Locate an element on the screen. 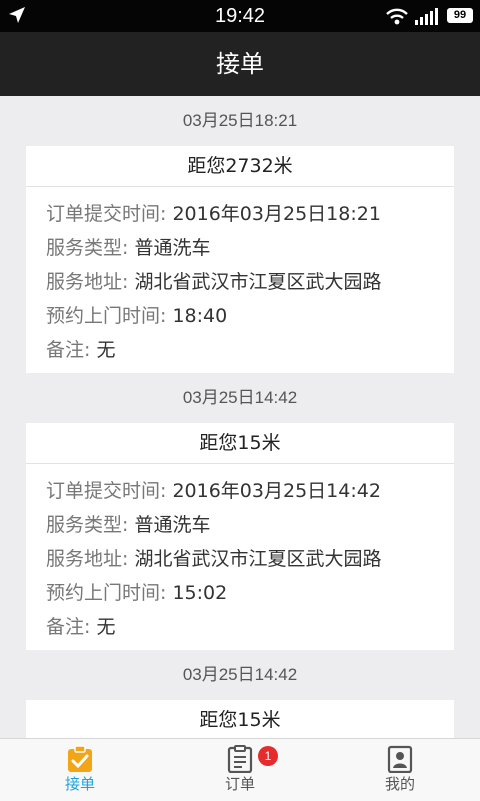 The image size is (480, 801). battery-icon: 99 is located at coordinates (460, 15).